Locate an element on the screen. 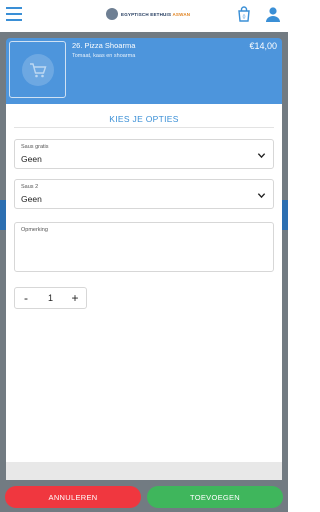  remark-label: Opmerking is located at coordinates (34, 230).